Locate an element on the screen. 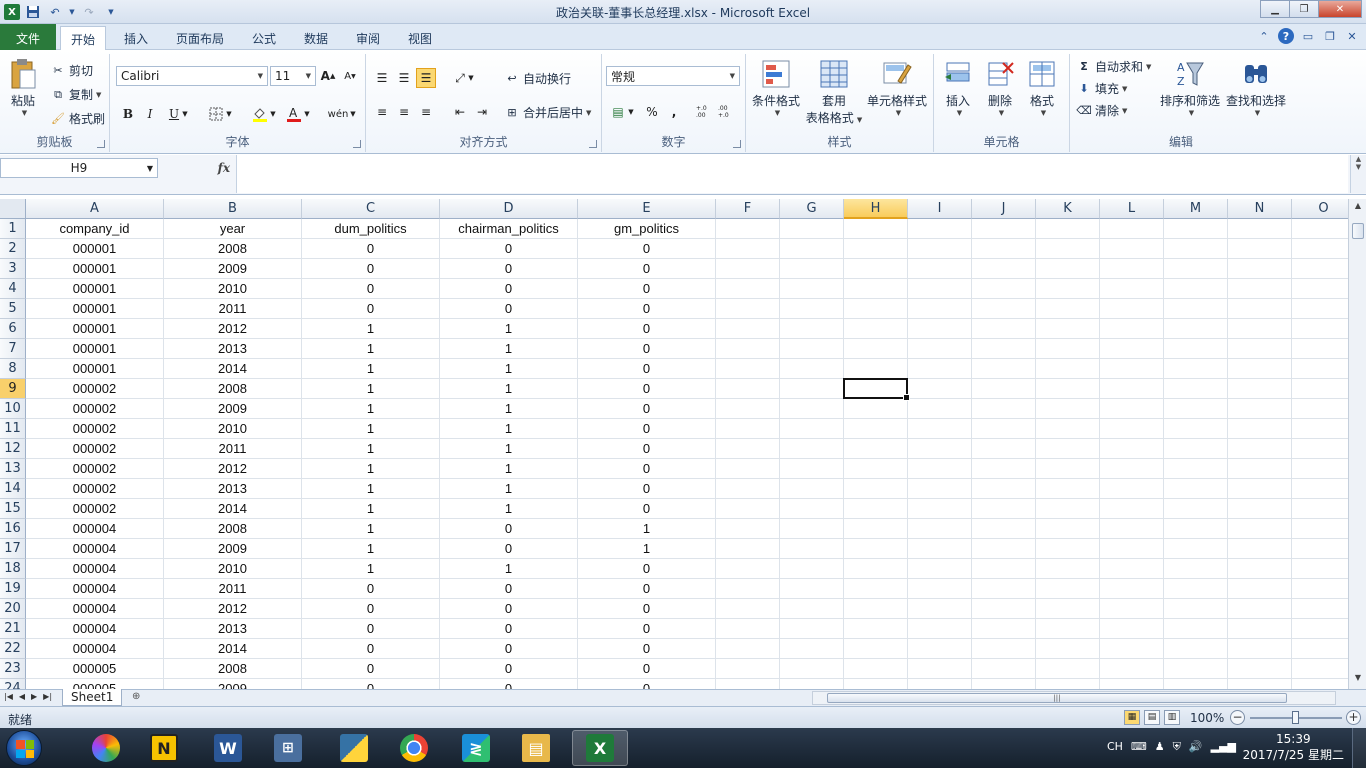  cell-o14 is located at coordinates (1320, 489).